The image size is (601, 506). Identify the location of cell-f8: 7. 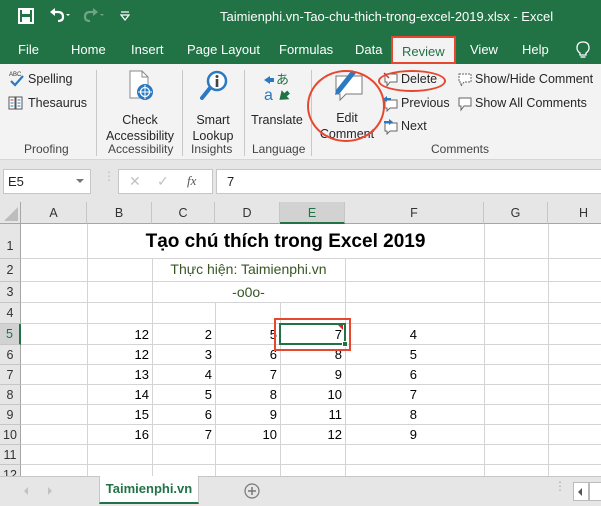
(382, 395).